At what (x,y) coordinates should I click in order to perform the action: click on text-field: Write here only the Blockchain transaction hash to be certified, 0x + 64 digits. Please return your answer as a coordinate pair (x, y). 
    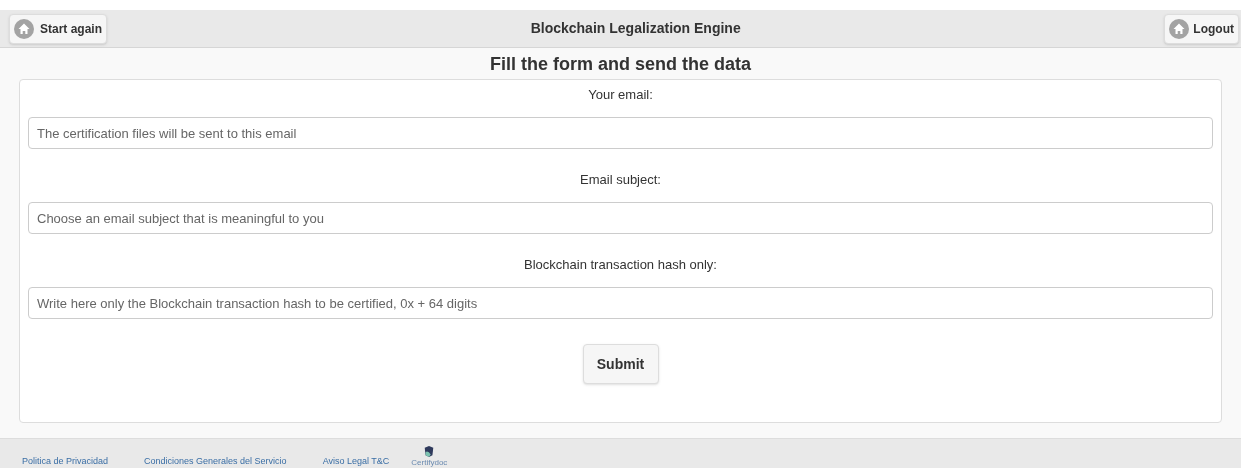
    Looking at the image, I should click on (620, 303).